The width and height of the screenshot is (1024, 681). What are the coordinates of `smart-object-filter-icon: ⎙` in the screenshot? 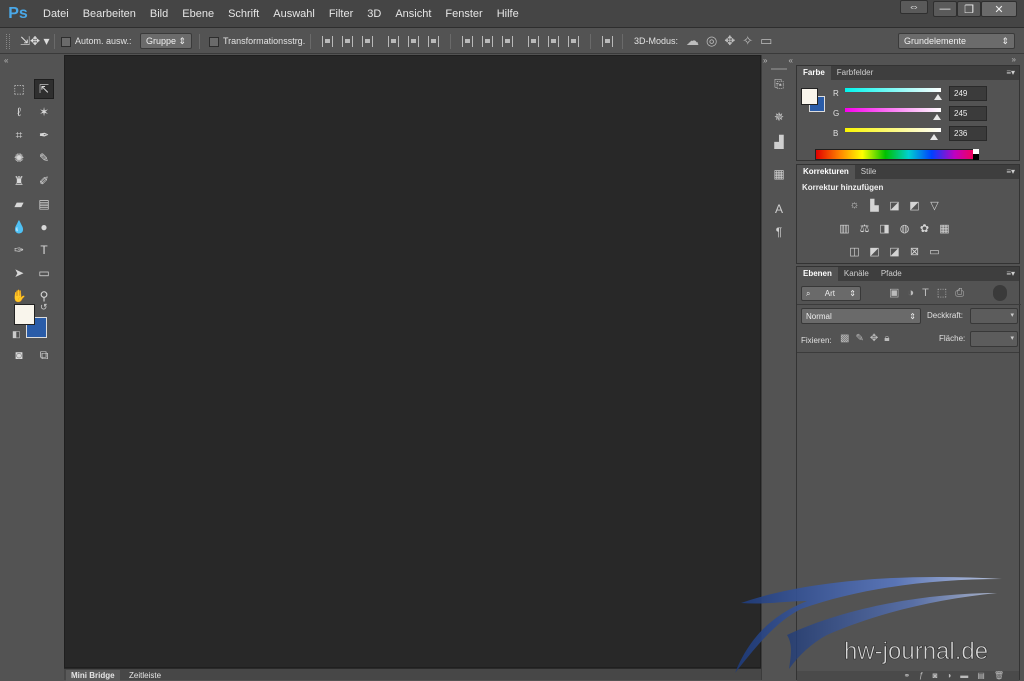 It's located at (963, 293).